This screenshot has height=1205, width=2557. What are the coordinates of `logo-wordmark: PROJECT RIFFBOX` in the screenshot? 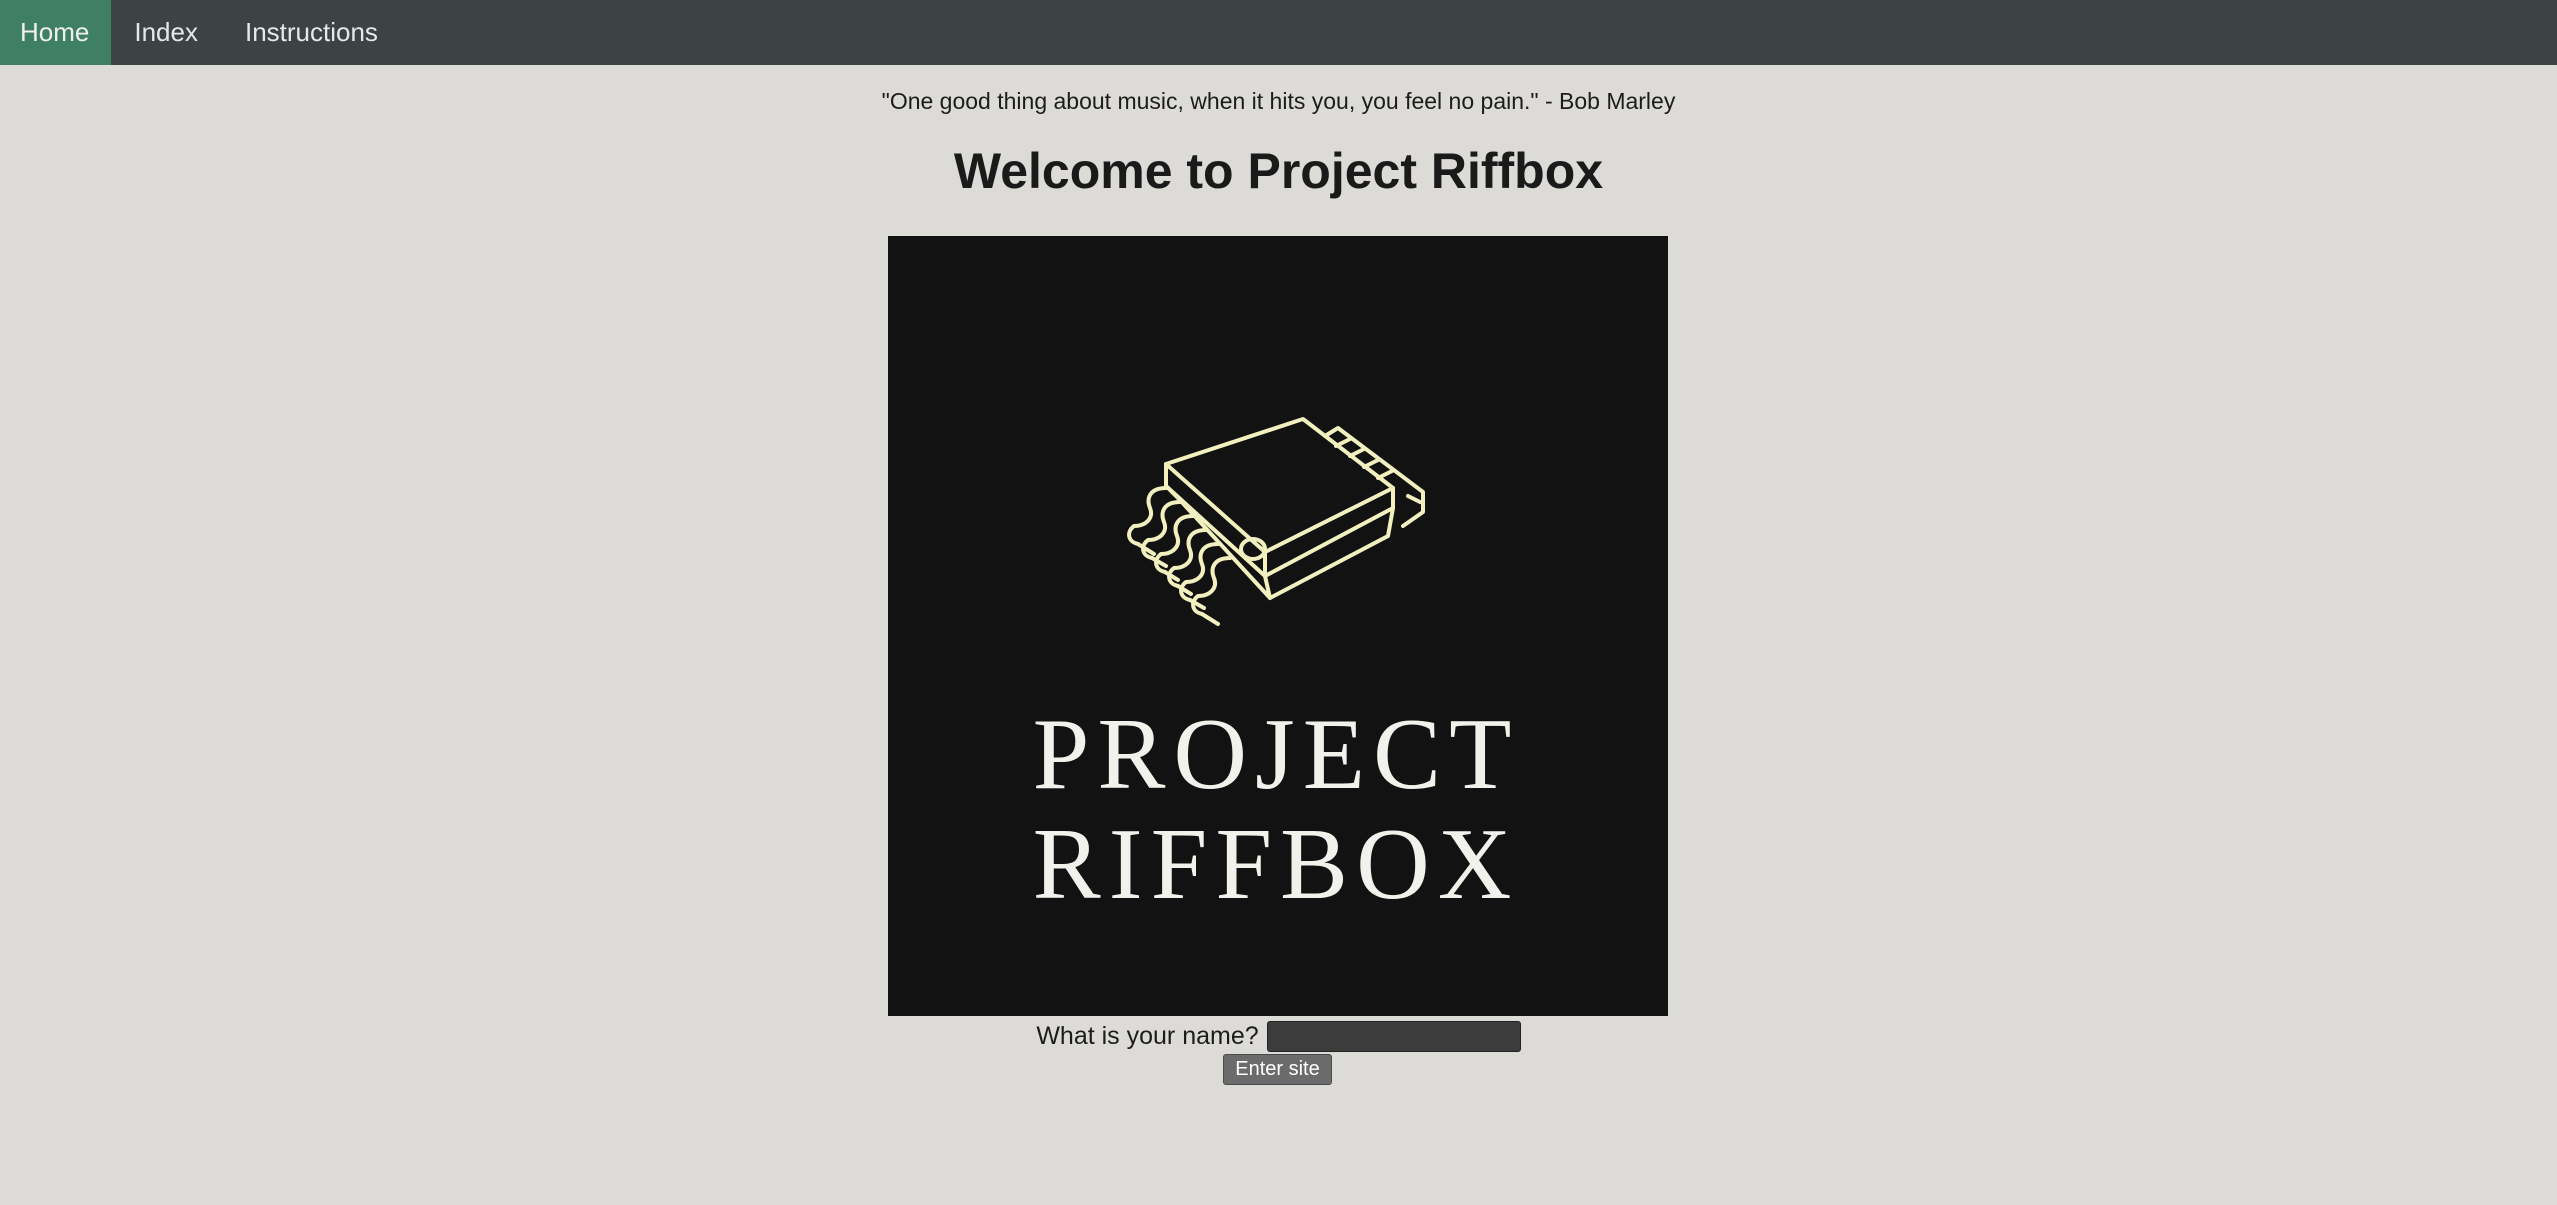 It's located at (1276, 809).